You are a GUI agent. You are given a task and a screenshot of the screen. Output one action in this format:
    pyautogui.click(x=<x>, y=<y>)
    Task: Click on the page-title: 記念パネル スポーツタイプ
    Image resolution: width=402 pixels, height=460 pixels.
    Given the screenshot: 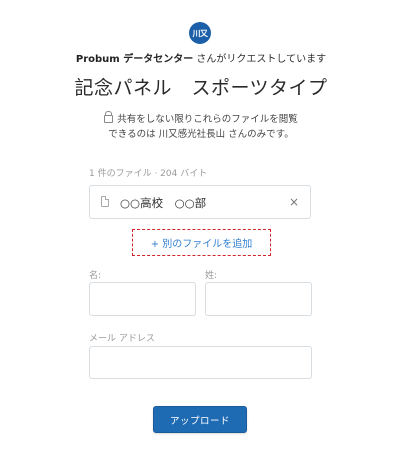 What is the action you would take?
    pyautogui.click(x=201, y=88)
    